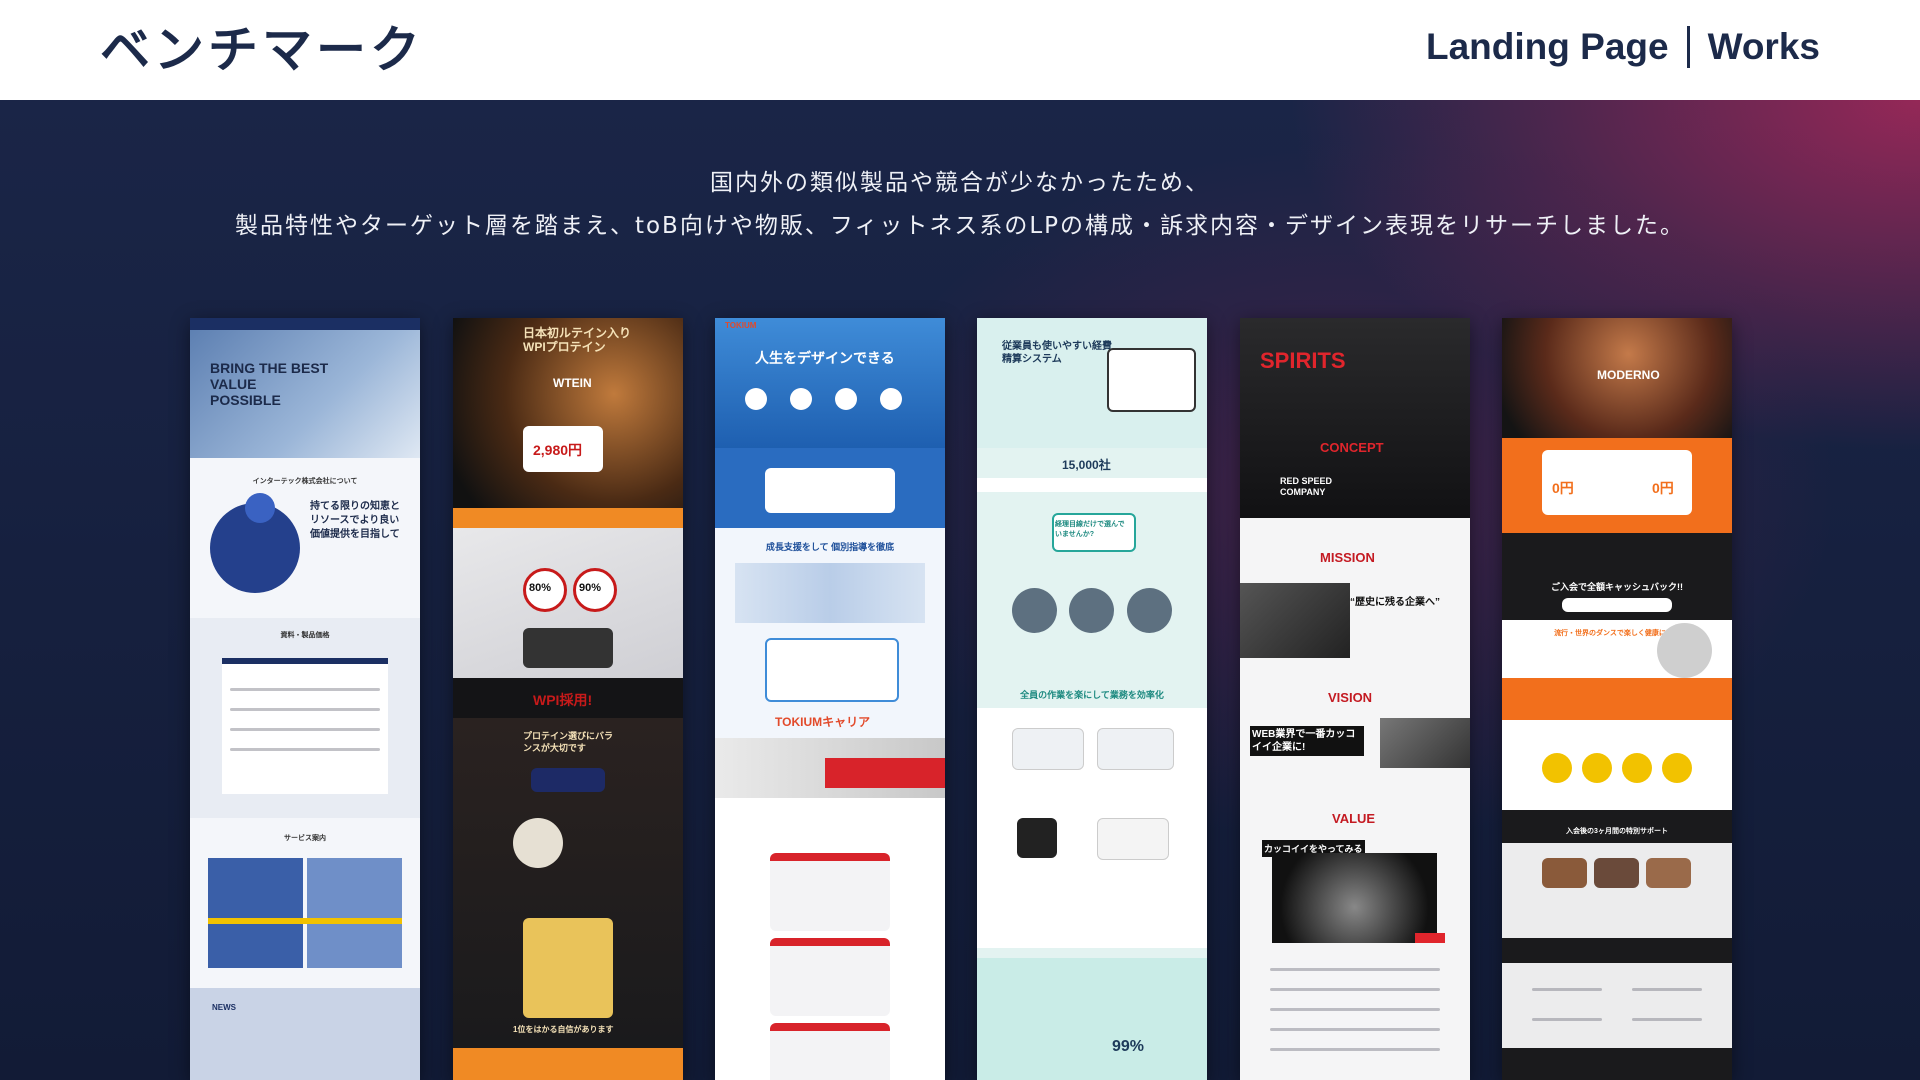 Image resolution: width=1920 pixels, height=1080 pixels. I want to click on orange-wave, so click(1617, 699).